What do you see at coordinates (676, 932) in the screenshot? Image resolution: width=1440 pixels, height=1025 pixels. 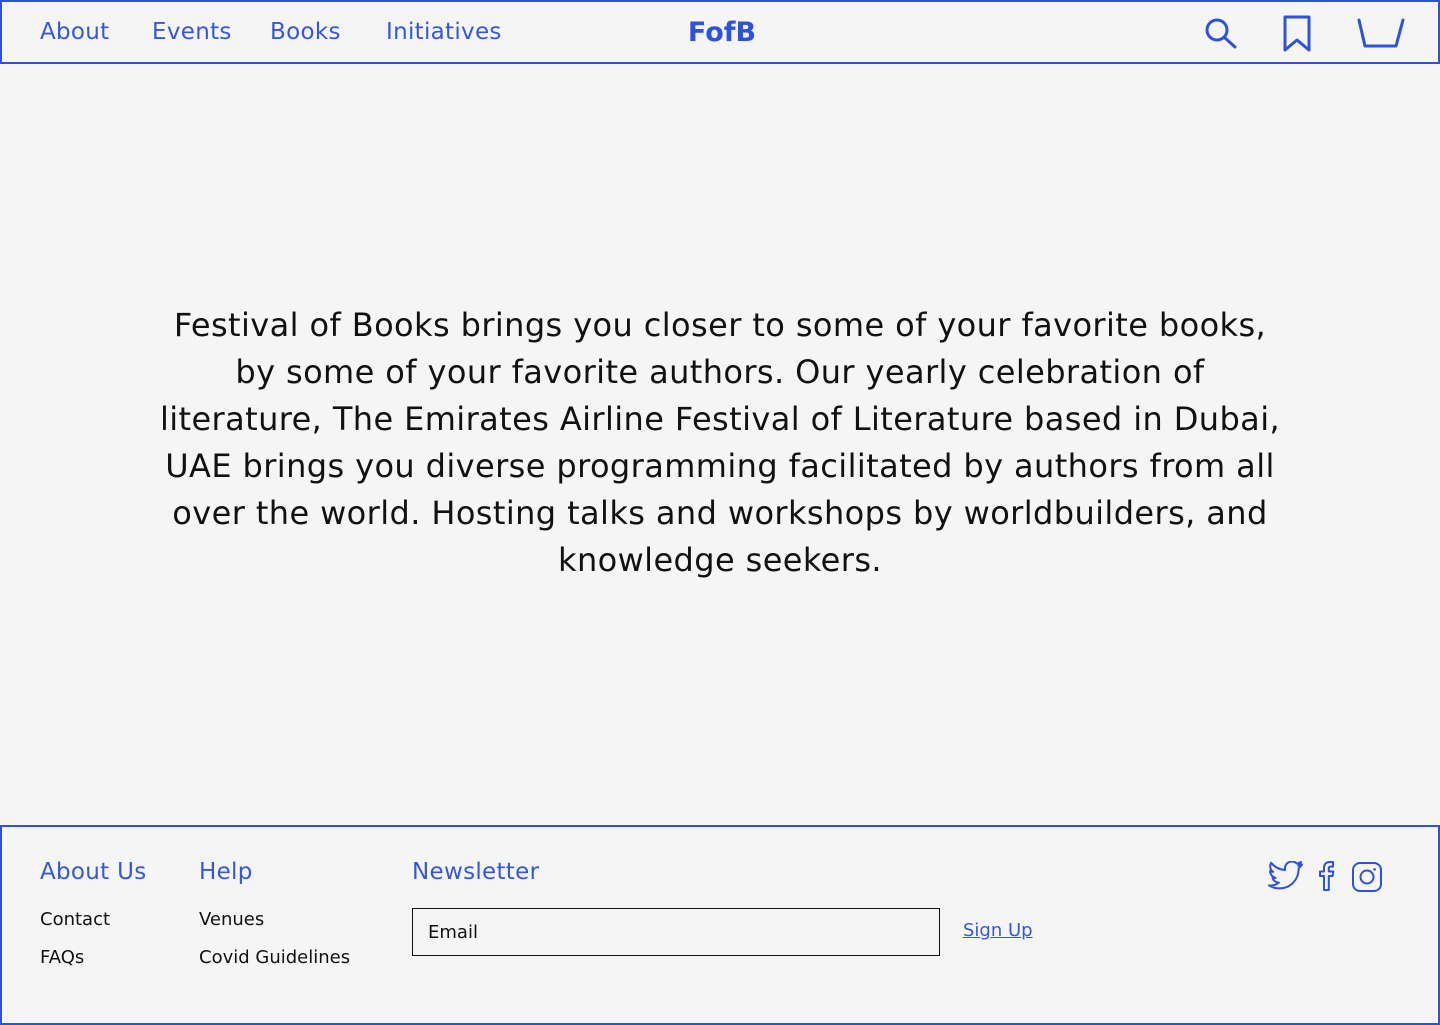 I see `newsletter-email-input` at bounding box center [676, 932].